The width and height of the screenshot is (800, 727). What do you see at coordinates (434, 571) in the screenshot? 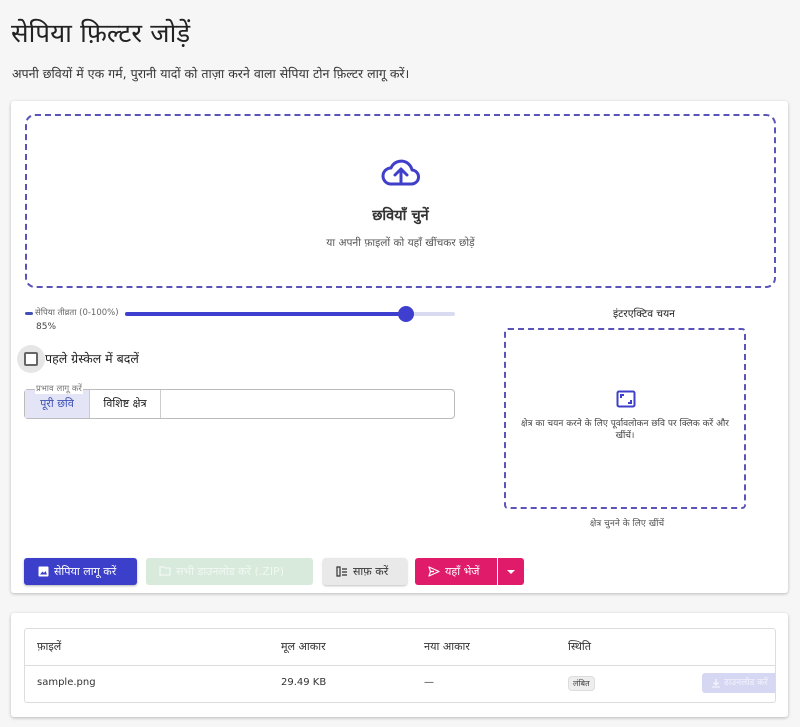
I see `send-icon` at bounding box center [434, 571].